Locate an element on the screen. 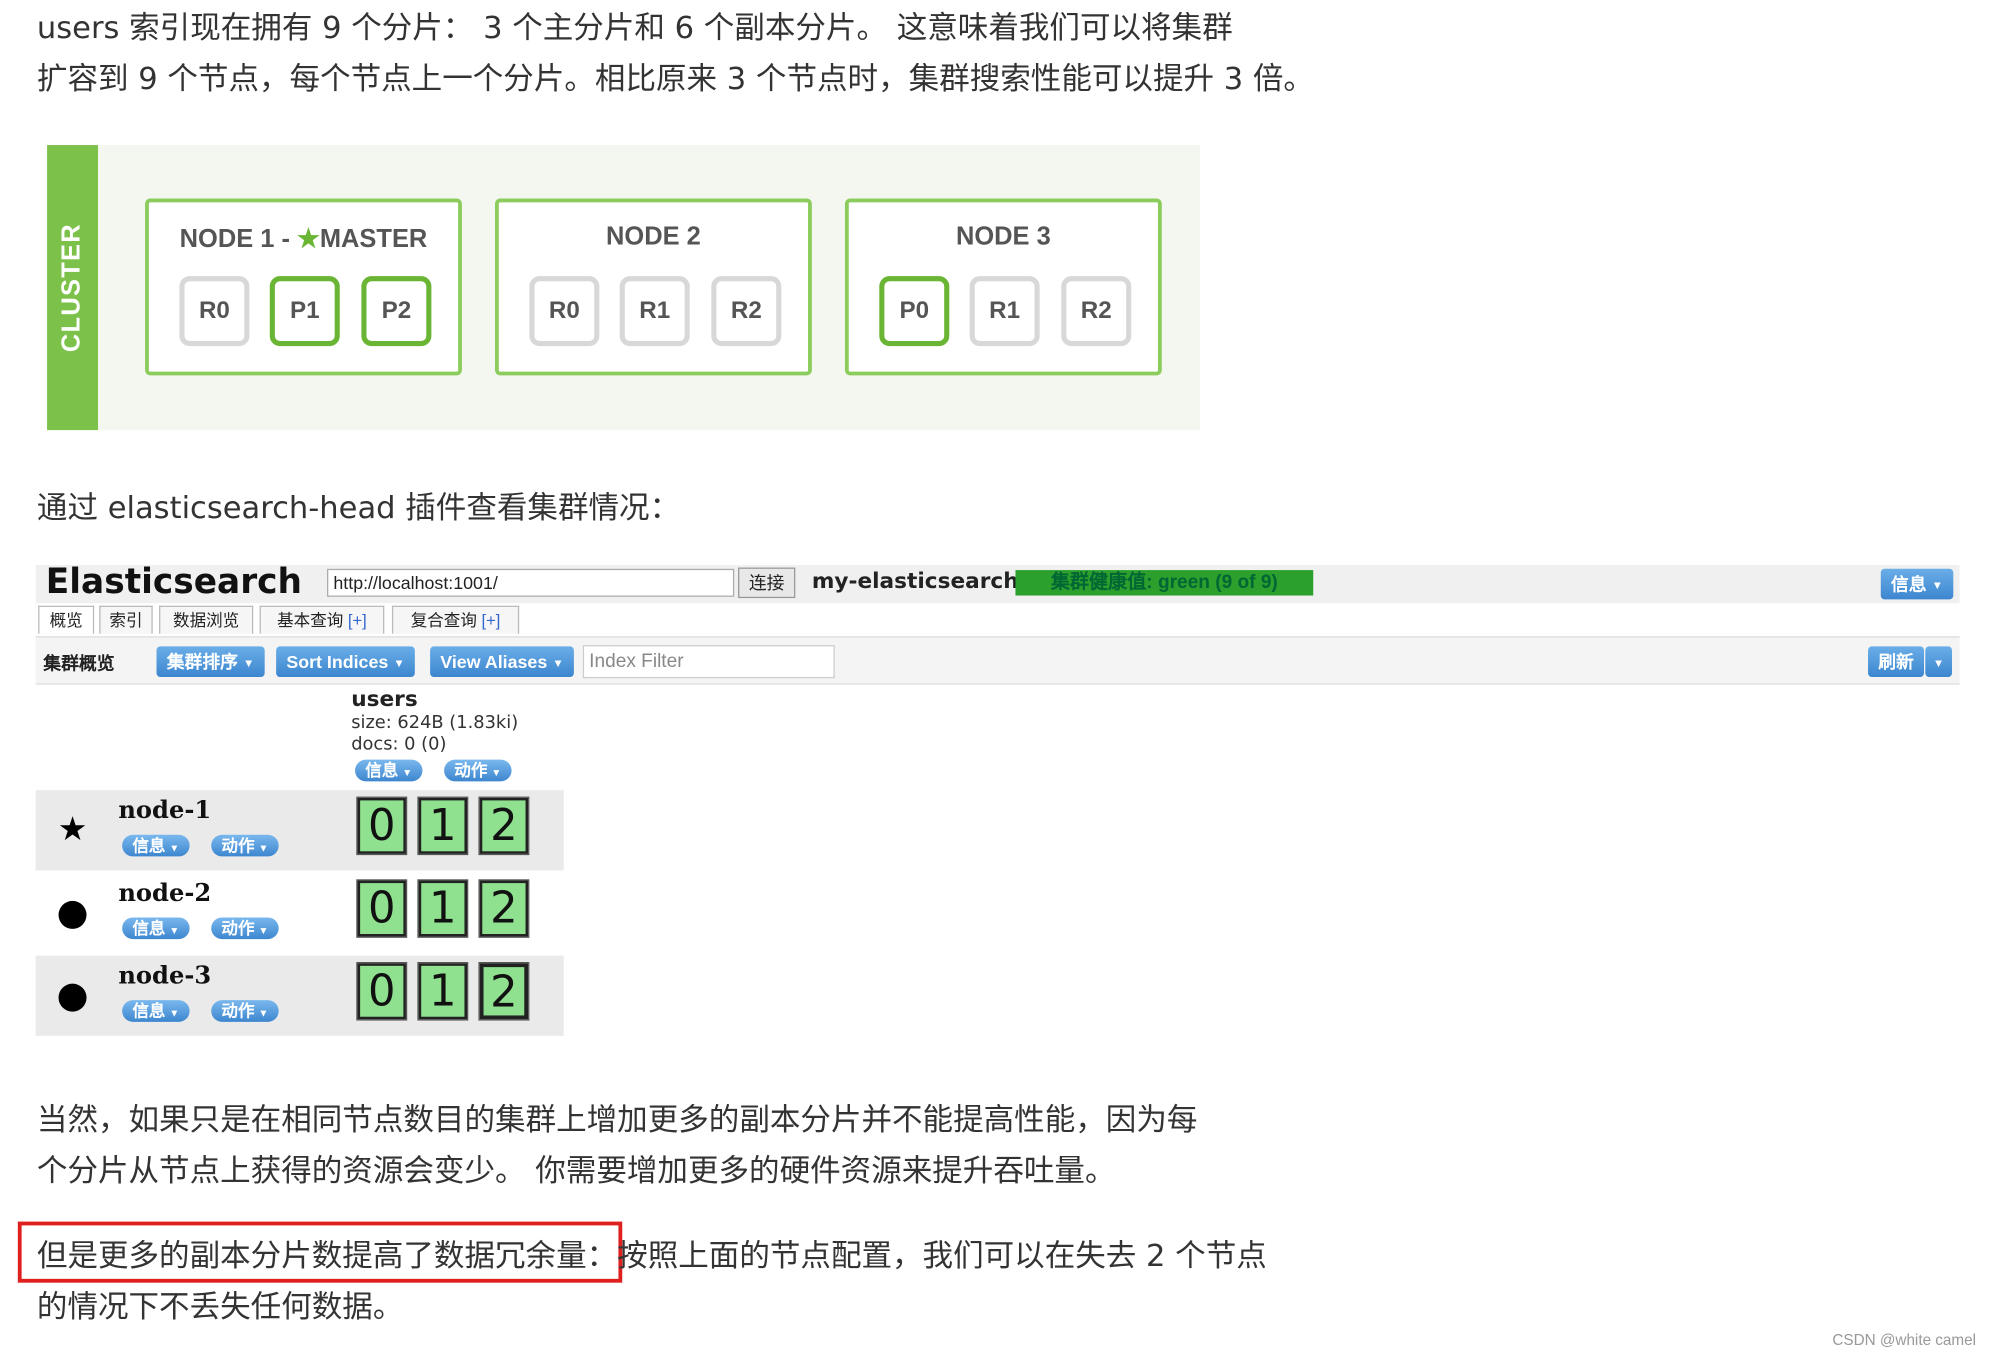 This screenshot has height=1356, width=1994. node-name: node-3 is located at coordinates (165, 976).